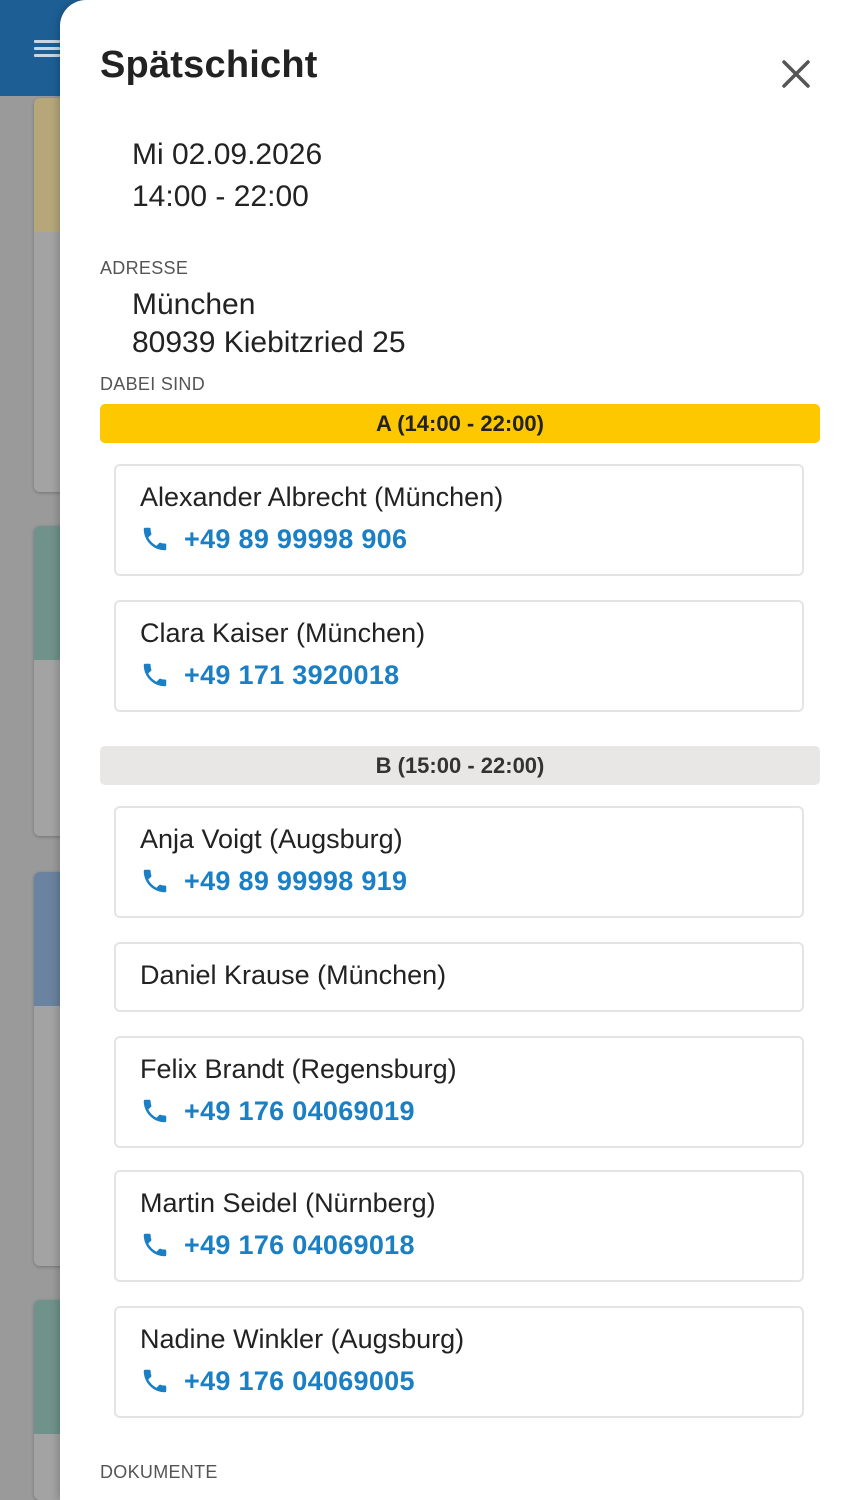 The image size is (860, 1500). Describe the element at coordinates (227, 176) in the screenshot. I see `shift-datetime: Mi 02.09.2026 14:00 - 22:00` at that location.